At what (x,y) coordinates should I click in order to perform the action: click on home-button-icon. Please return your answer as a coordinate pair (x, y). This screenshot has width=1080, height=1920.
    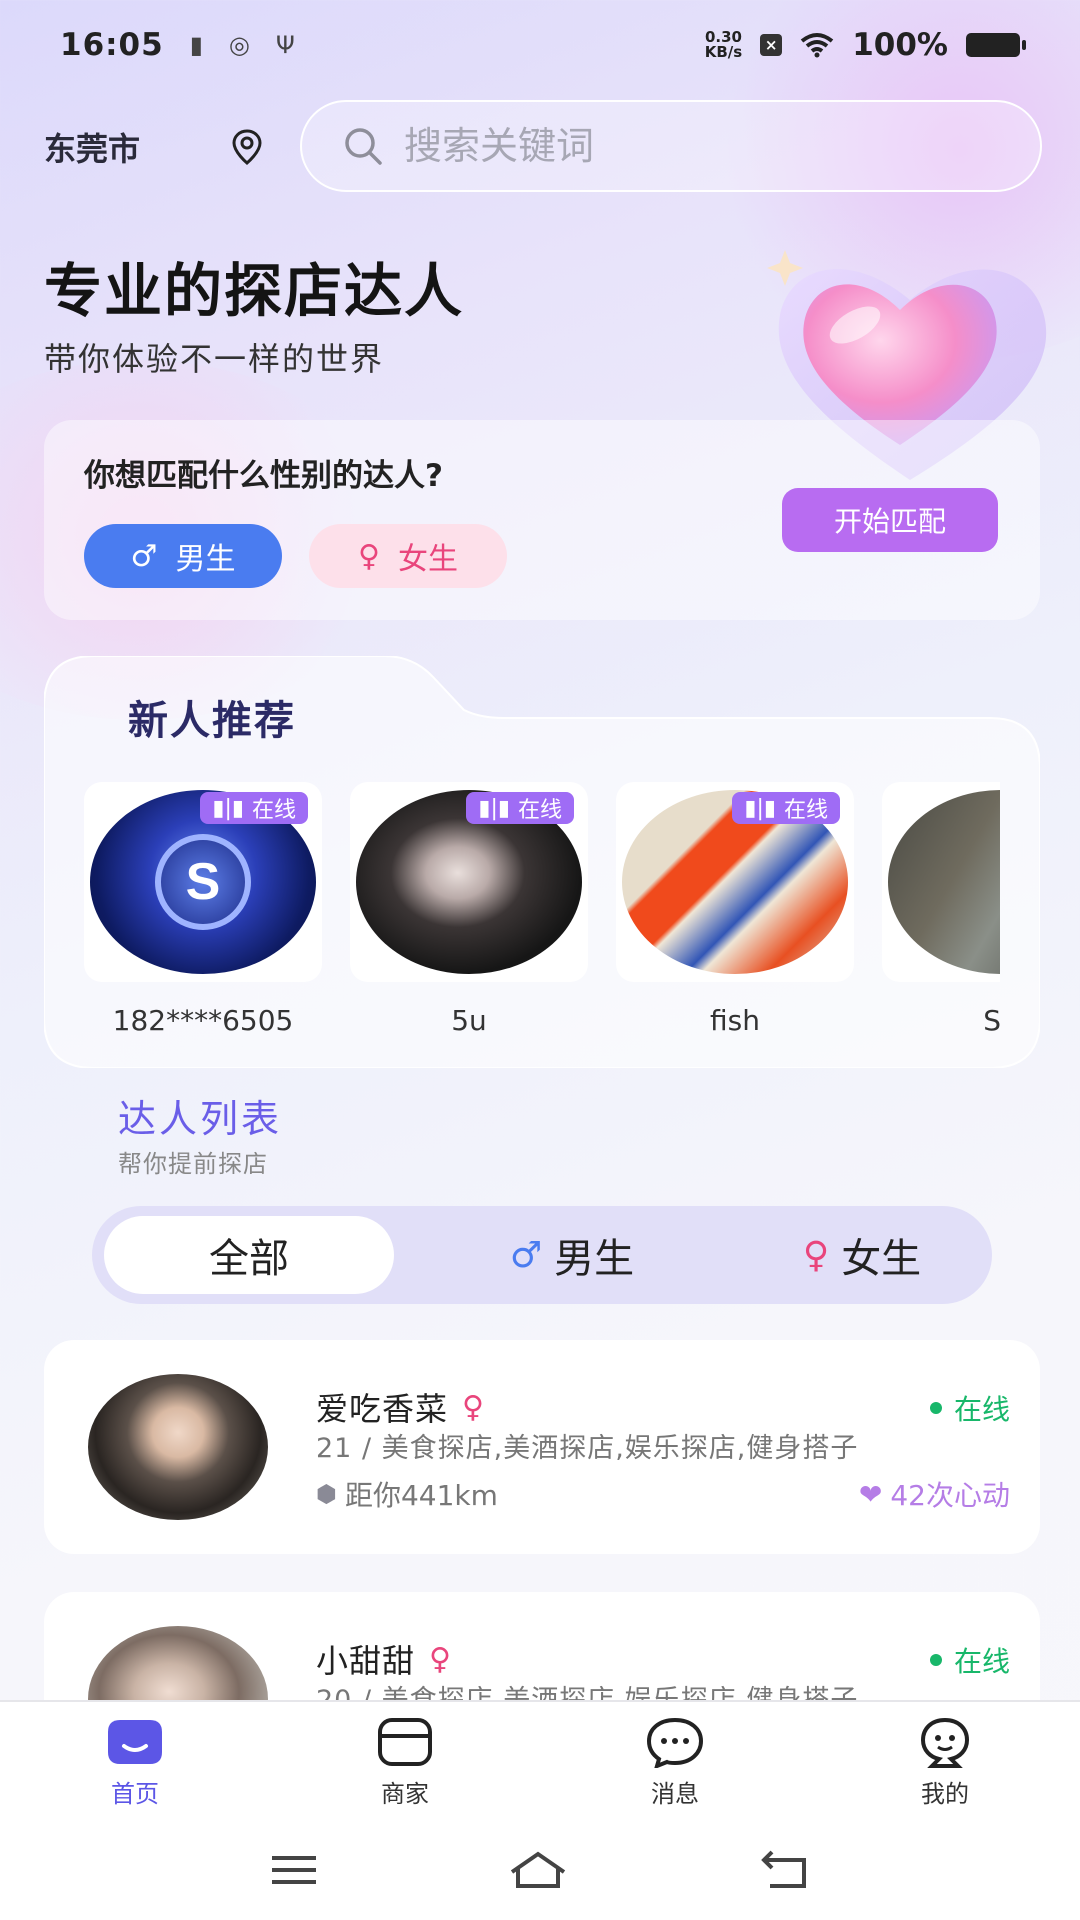
    Looking at the image, I should click on (538, 1870).